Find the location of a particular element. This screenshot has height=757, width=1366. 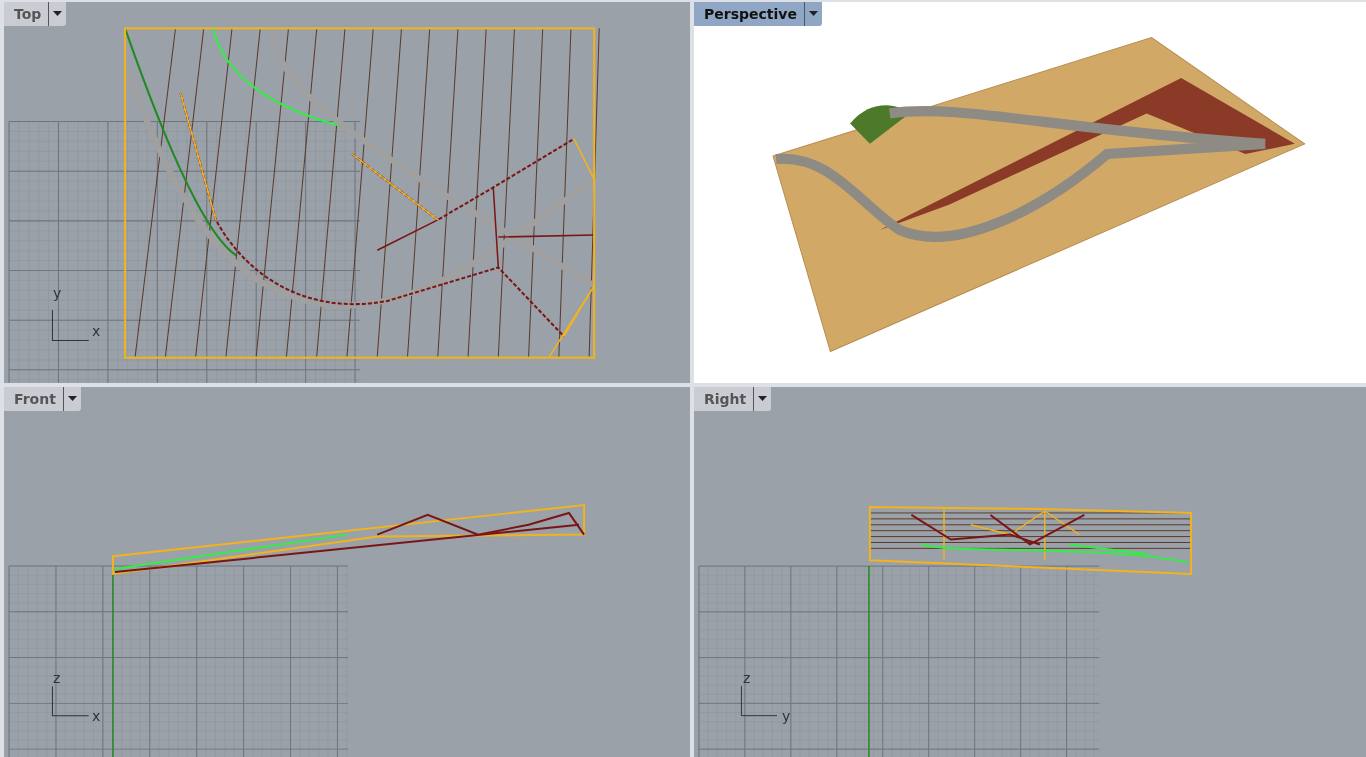

viewport-tab: Right is located at coordinates (724, 399).